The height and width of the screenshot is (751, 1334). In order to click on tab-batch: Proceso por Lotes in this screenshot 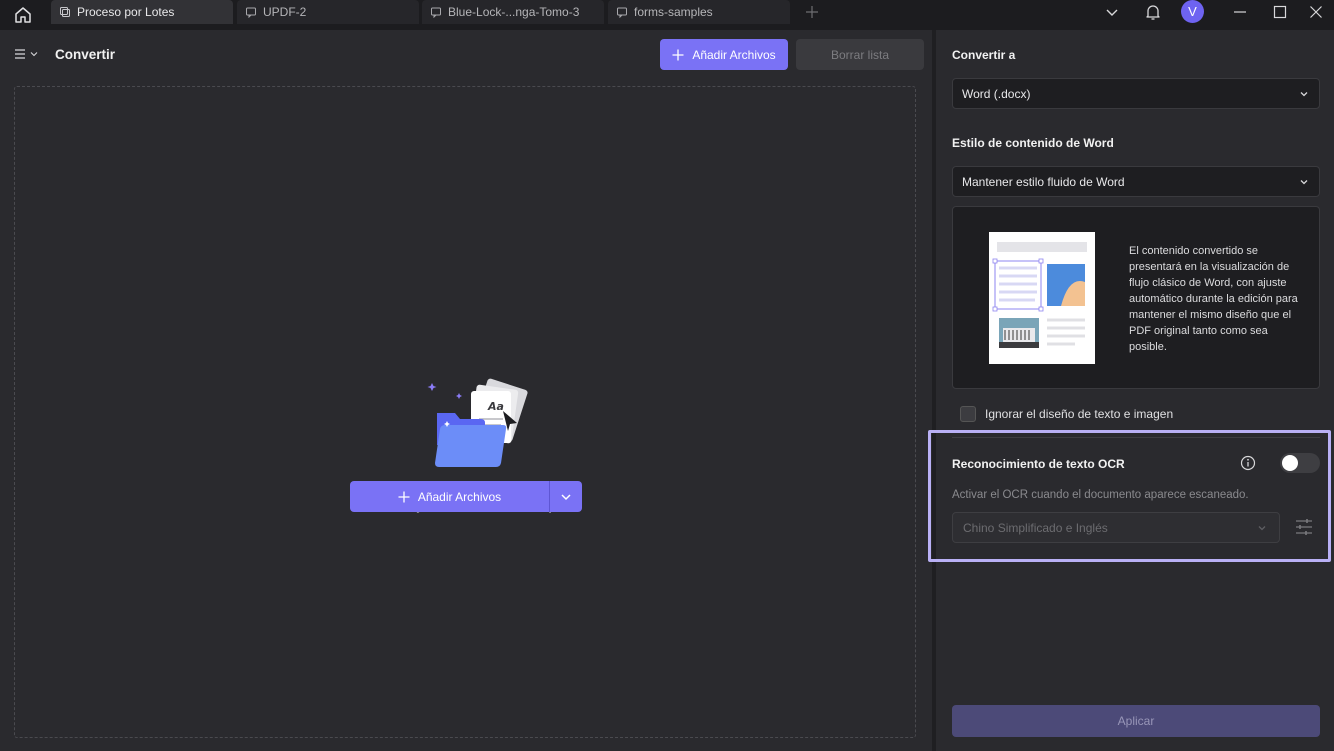, I will do `click(142, 12)`.